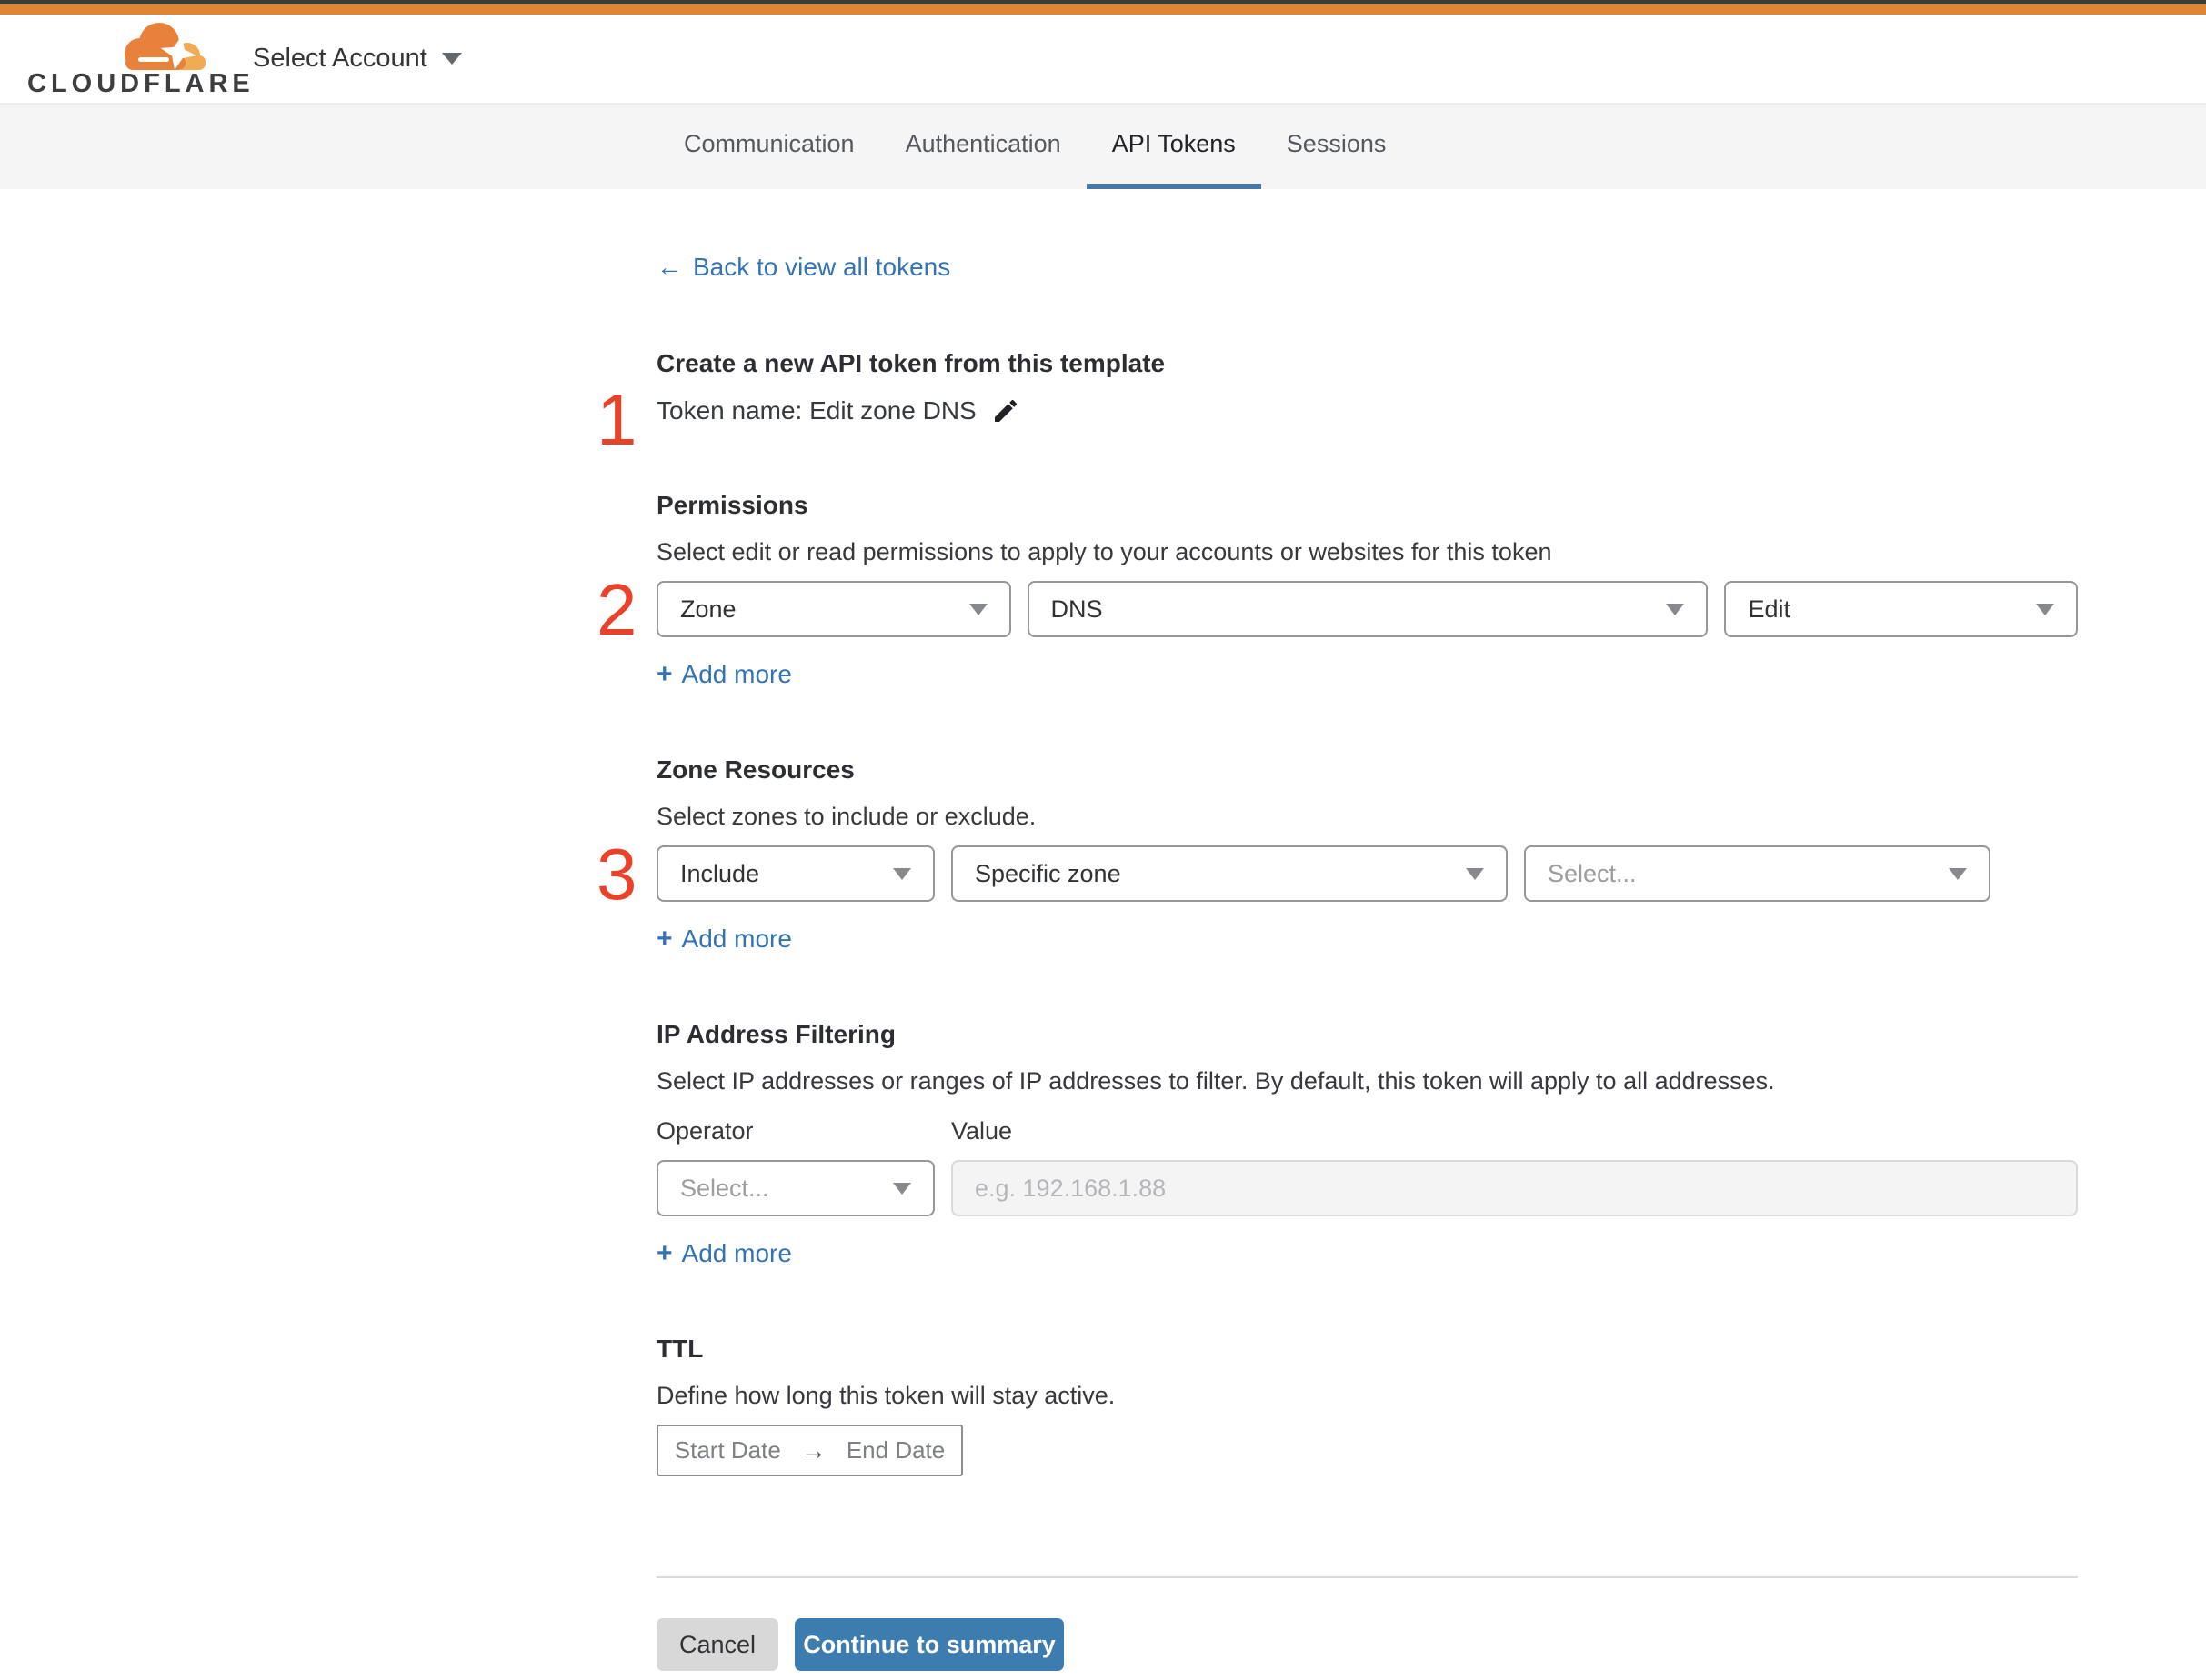  I want to click on zone-resources-title: Zone Resources, so click(756, 769).